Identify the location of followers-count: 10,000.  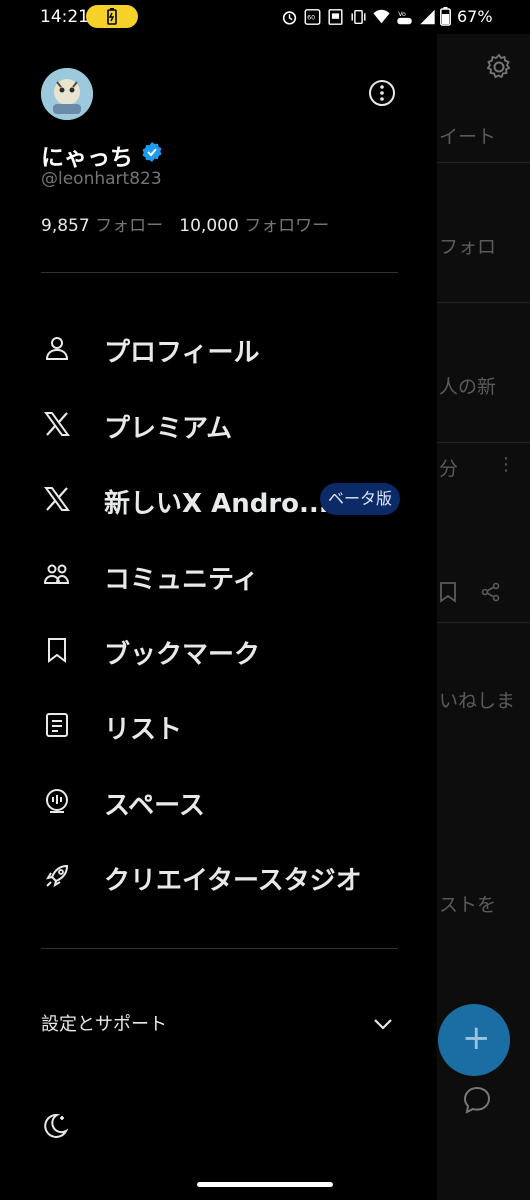
(209, 226).